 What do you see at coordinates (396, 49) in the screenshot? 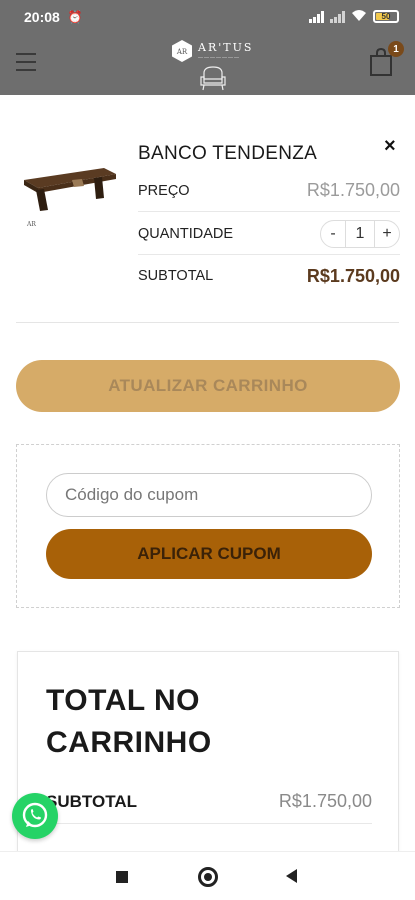
I see `cart-count-badge: 1` at bounding box center [396, 49].